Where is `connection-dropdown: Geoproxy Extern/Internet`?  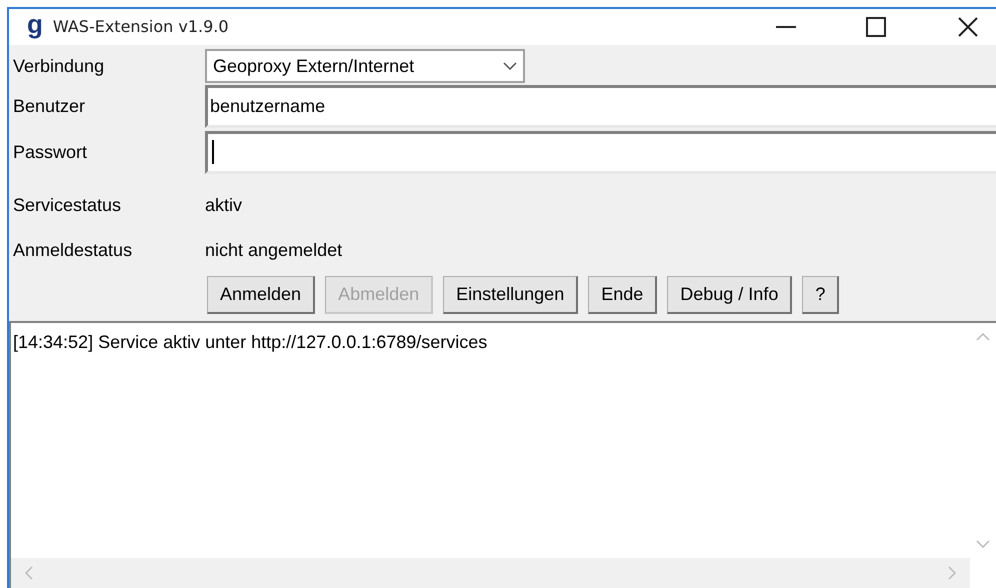 connection-dropdown: Geoproxy Extern/Internet is located at coordinates (365, 66).